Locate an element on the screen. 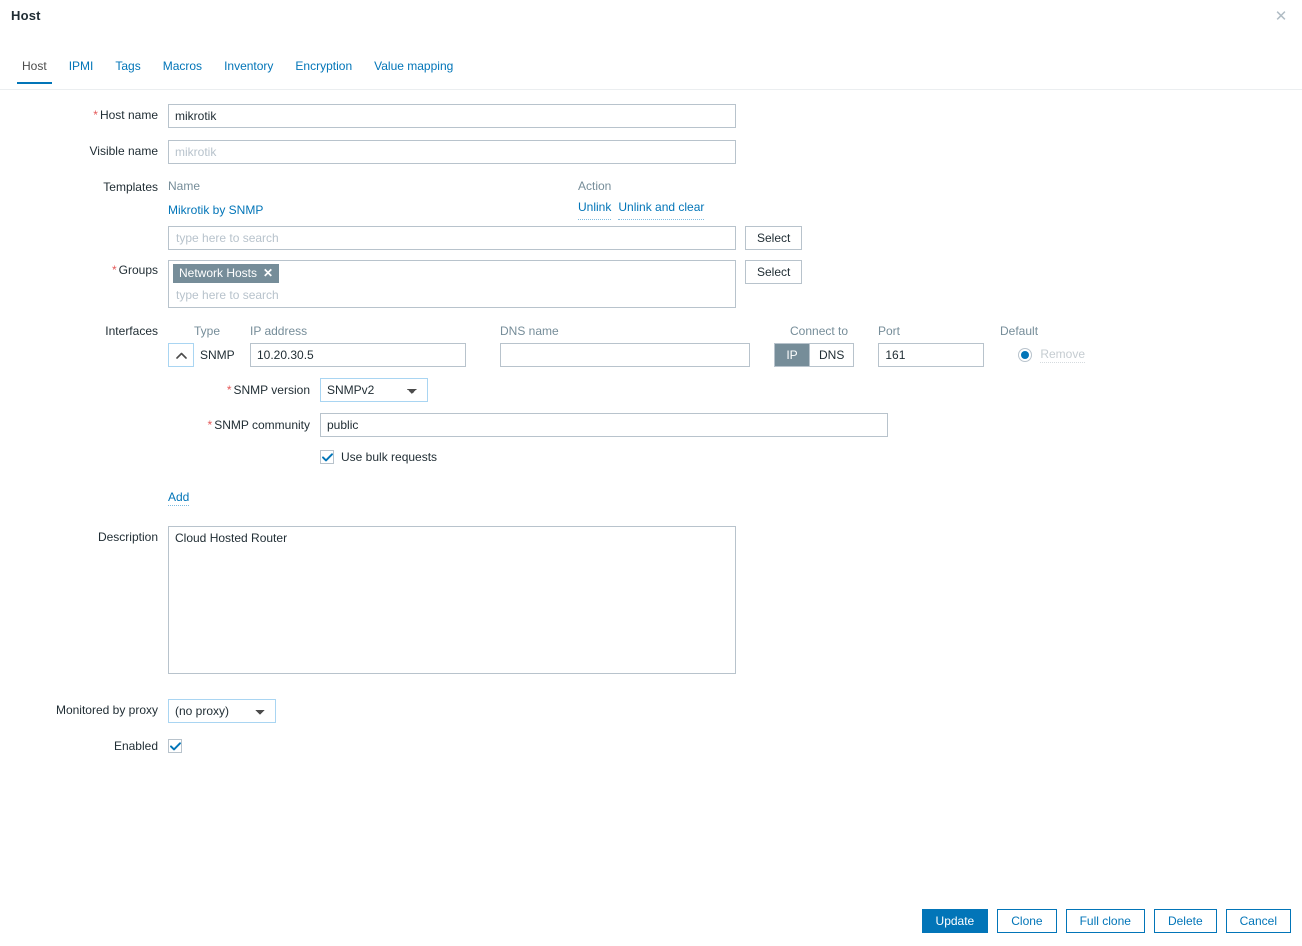  field-snmp-version: * SNMP version SNMPv2 is located at coordinates (735, 390).